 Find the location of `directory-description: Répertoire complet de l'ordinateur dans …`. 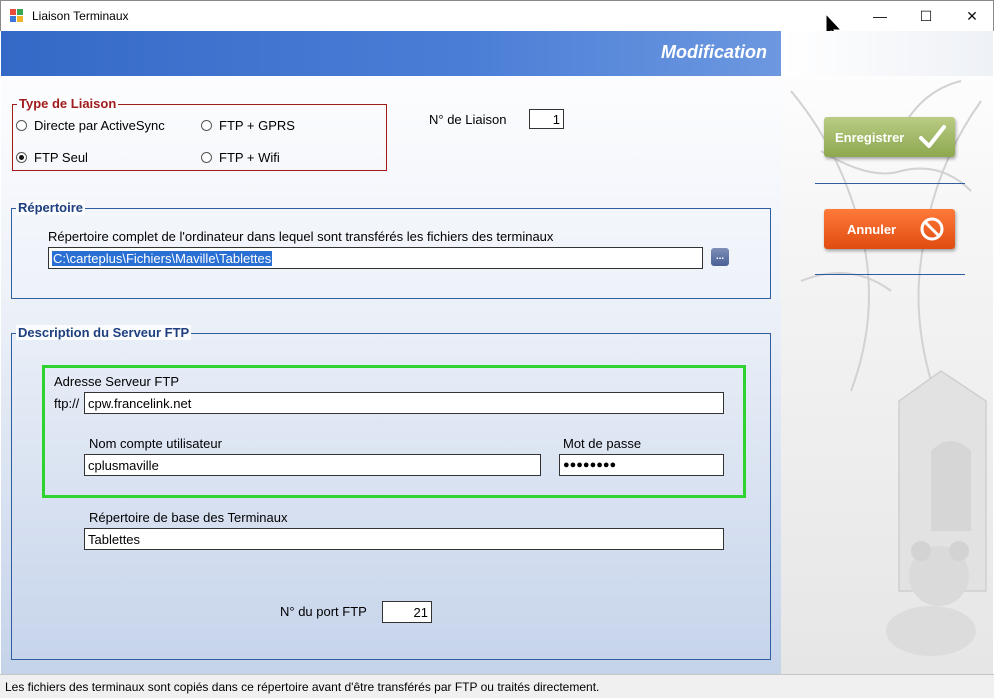

directory-description: Répertoire complet de l'ordinateur dans … is located at coordinates (301, 236).